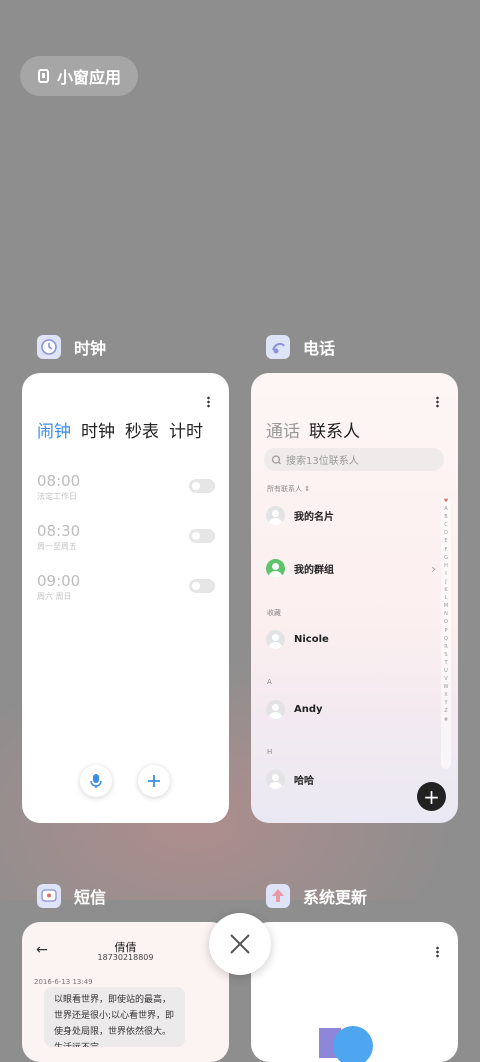 The height and width of the screenshot is (1062, 480). I want to click on contact-name: Andy, so click(308, 709).